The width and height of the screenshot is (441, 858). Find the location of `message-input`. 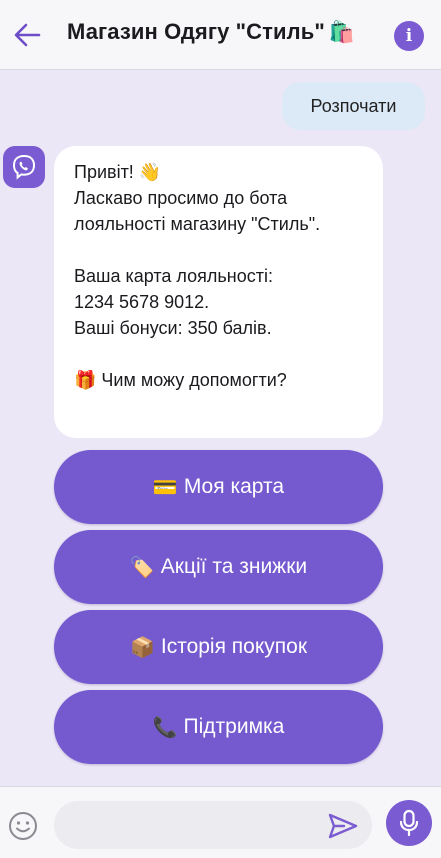

message-input is located at coordinates (213, 825).